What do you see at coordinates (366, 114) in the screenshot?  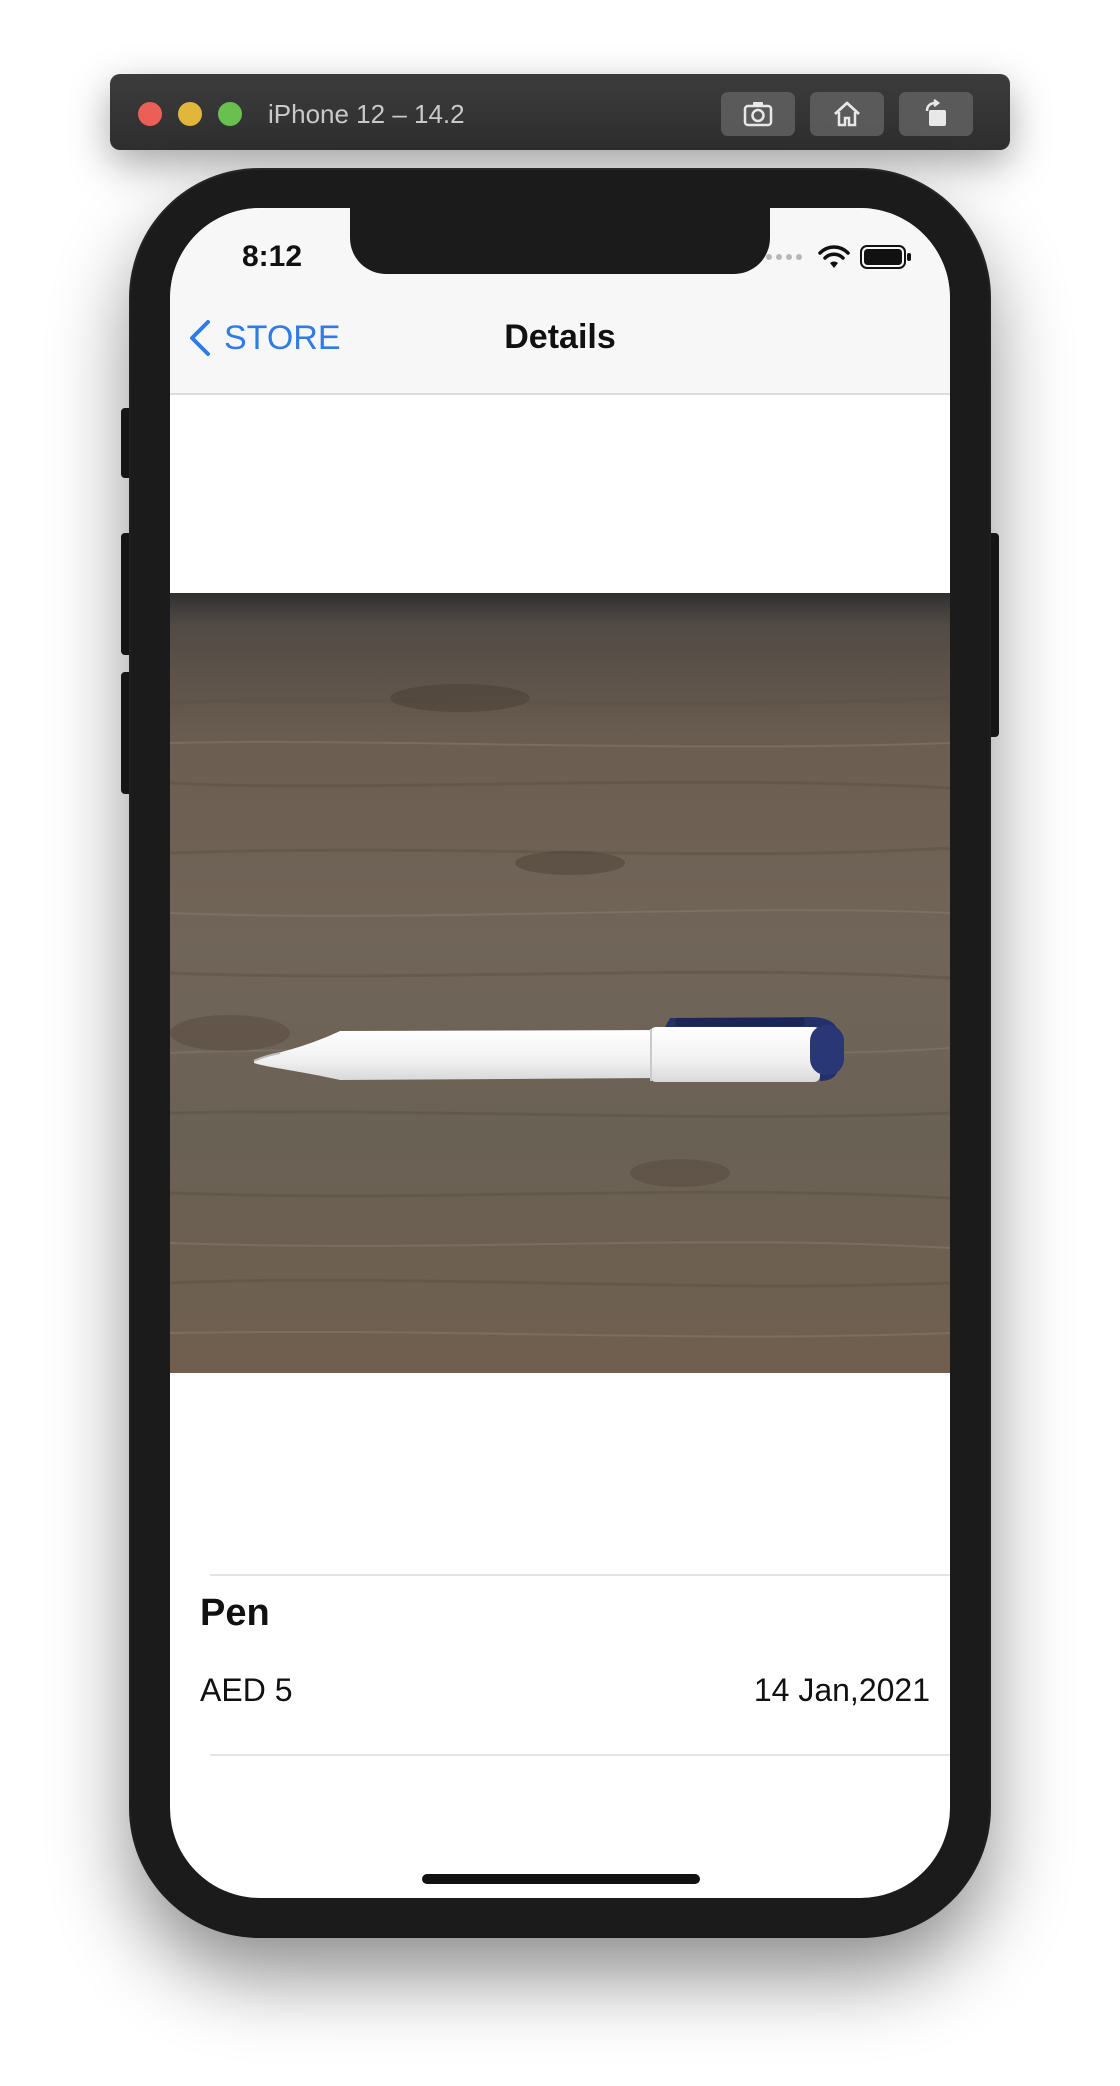 I see `simulator-title: iPhone 12 – 14.2` at bounding box center [366, 114].